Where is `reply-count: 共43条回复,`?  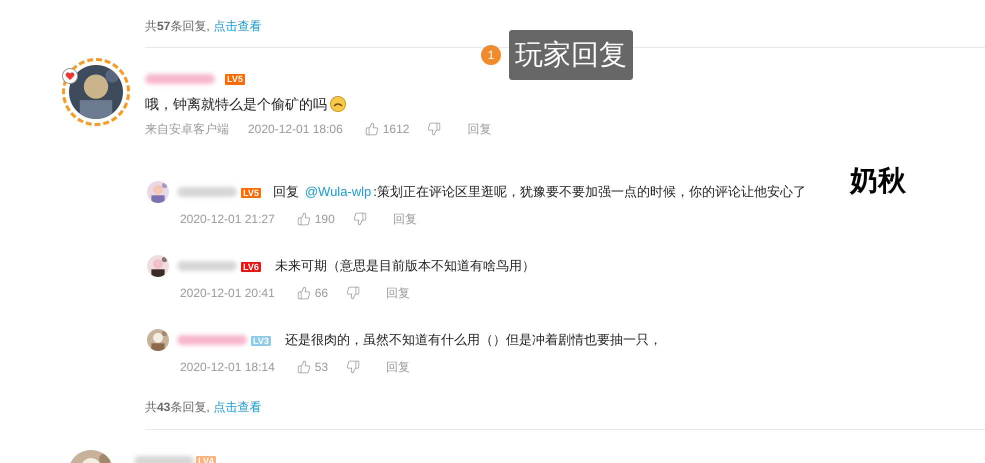
reply-count: 共43条回复, is located at coordinates (177, 407).